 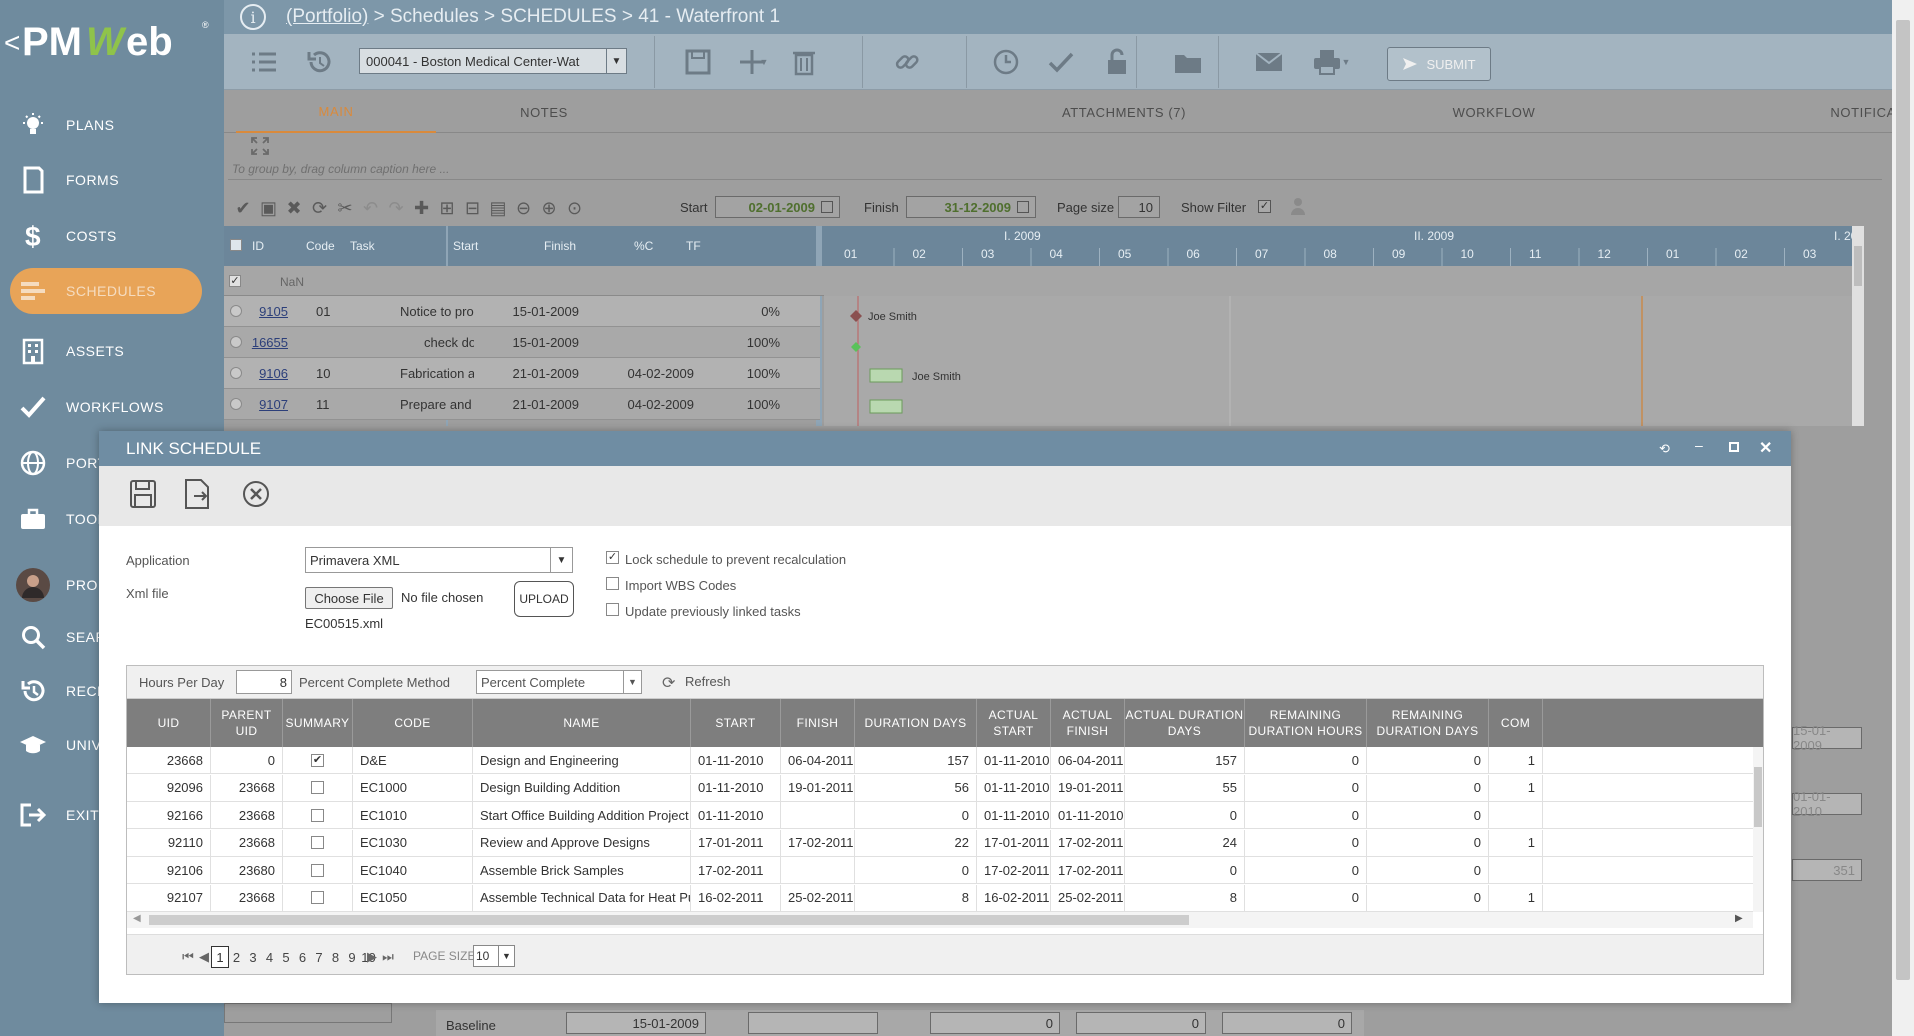 I want to click on column-header-remaining-duration-days: REMAINING DURATION DAYS, so click(x=1428, y=723).